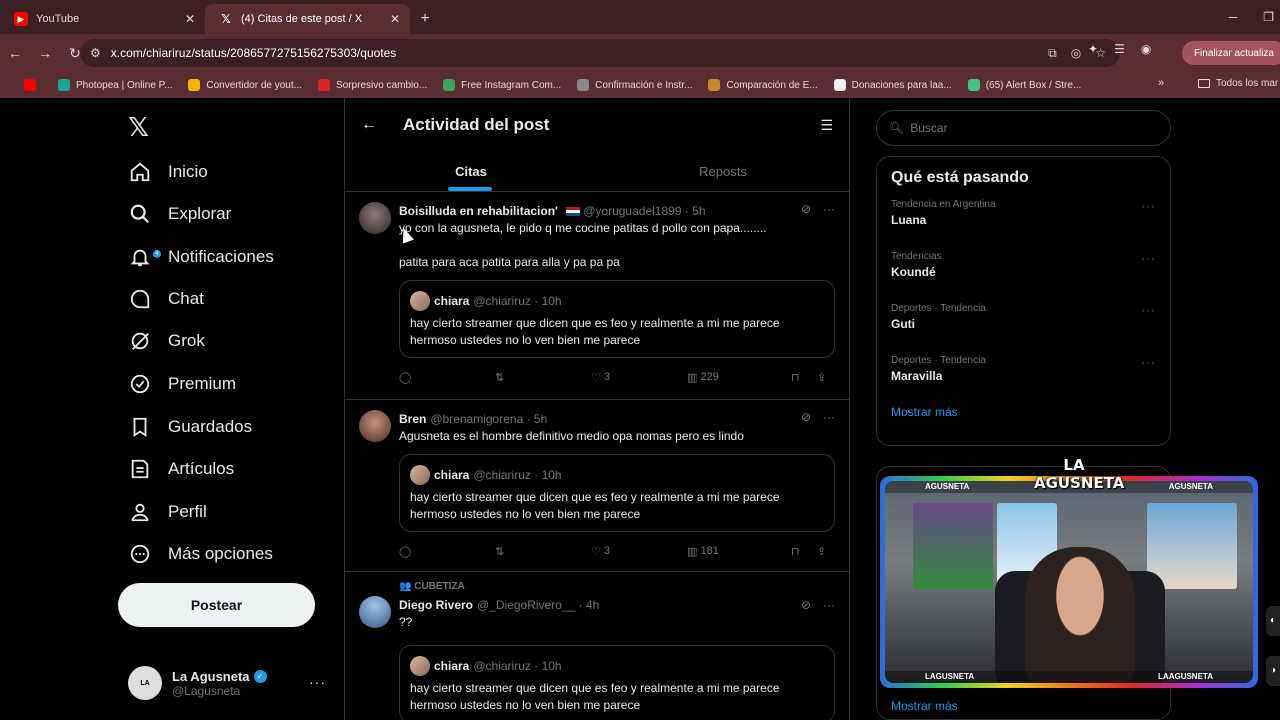  What do you see at coordinates (1023, 271) in the screenshot?
I see `trend-item: Tendencias Koundé ···` at bounding box center [1023, 271].